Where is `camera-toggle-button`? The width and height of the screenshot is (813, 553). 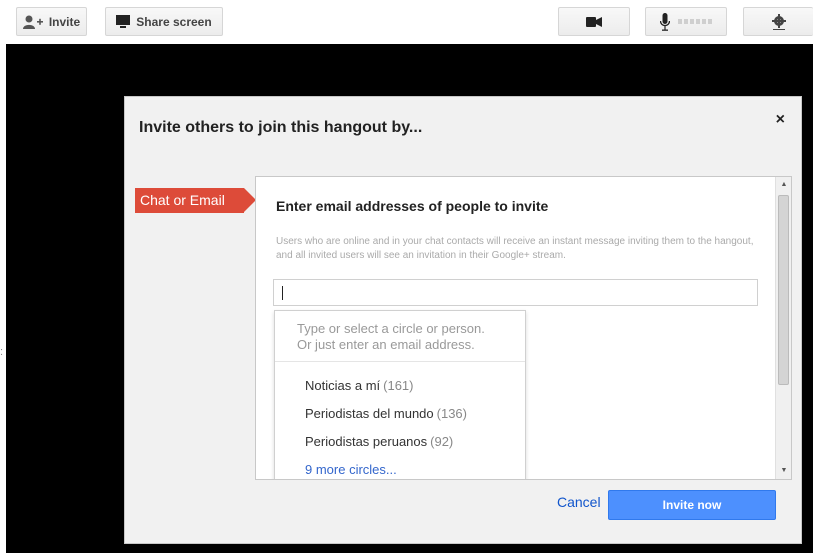 camera-toggle-button is located at coordinates (594, 21).